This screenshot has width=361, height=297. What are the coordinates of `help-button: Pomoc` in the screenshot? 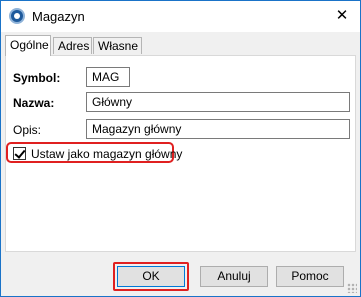 It's located at (310, 276).